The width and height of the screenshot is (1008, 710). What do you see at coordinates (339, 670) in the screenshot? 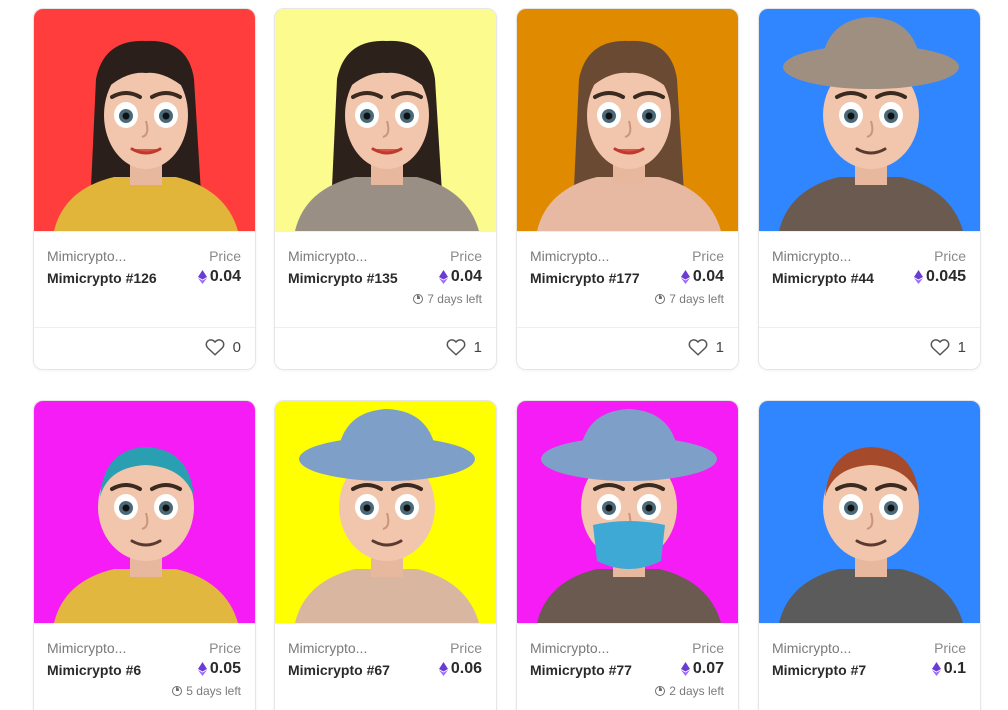
I see `nft-name: Mimicrypto #67` at bounding box center [339, 670].